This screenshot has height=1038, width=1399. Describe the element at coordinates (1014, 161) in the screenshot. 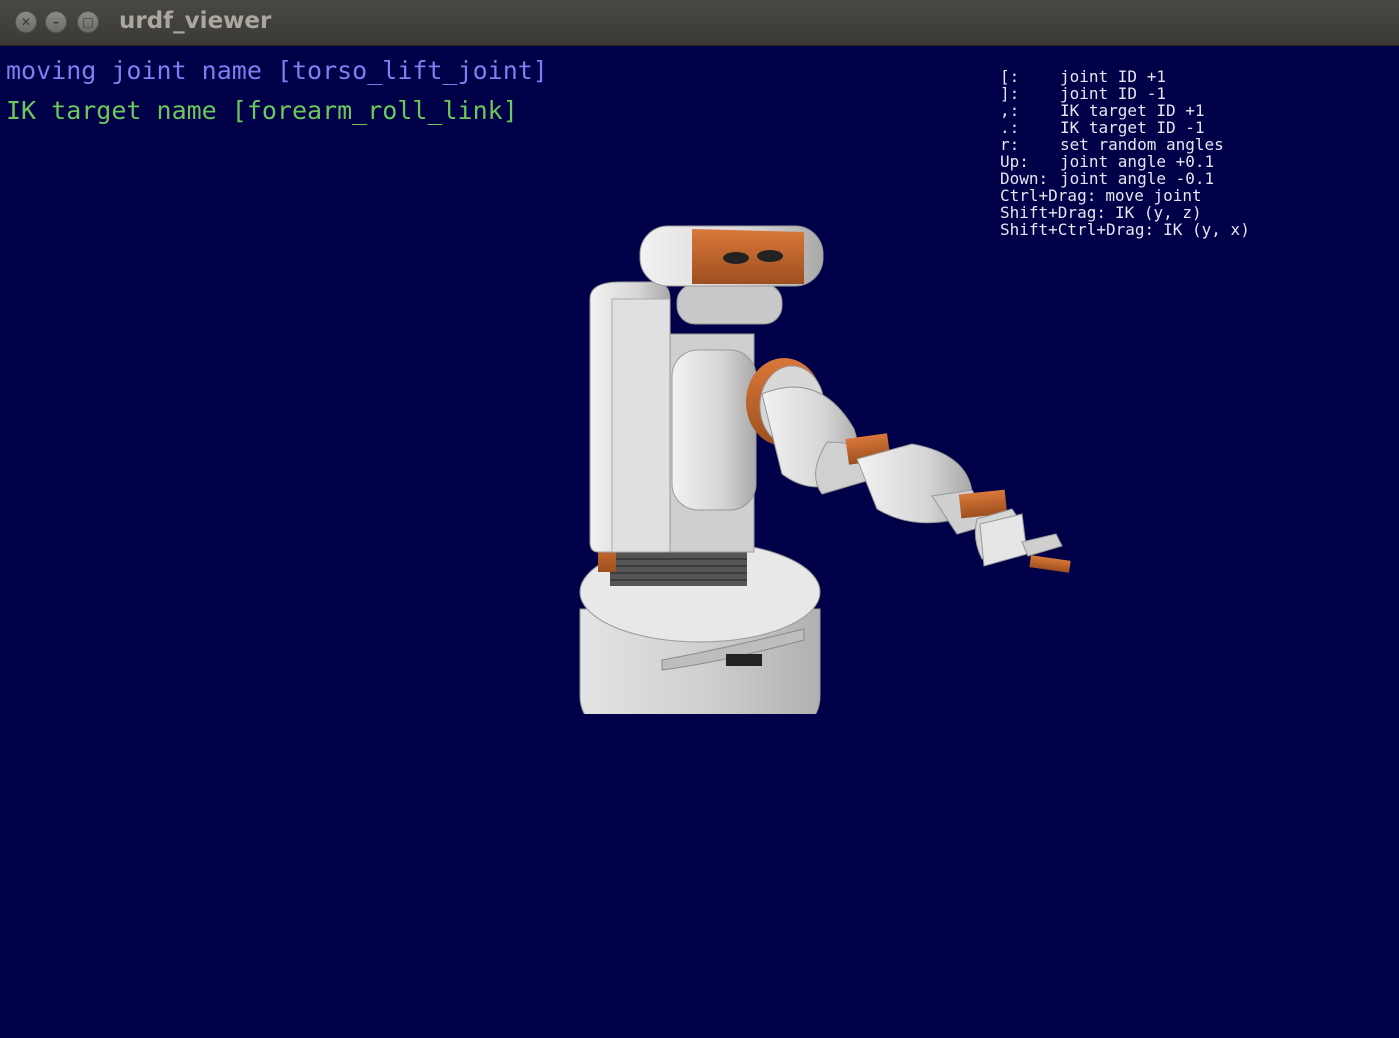

I see `help-key: Up:` at that location.